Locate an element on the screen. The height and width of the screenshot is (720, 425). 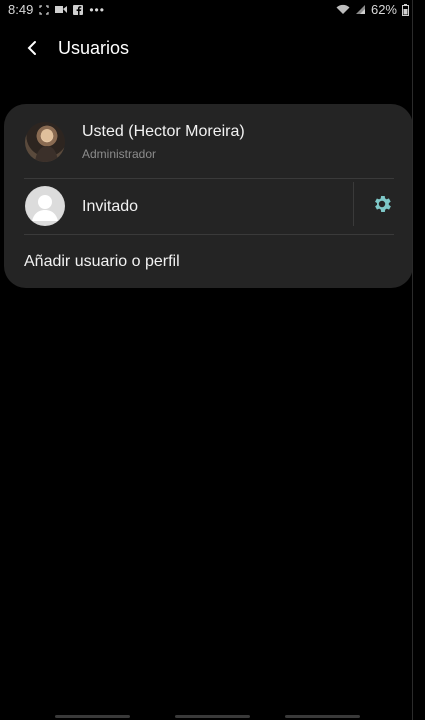
facebook-icon is located at coordinates (78, 9).